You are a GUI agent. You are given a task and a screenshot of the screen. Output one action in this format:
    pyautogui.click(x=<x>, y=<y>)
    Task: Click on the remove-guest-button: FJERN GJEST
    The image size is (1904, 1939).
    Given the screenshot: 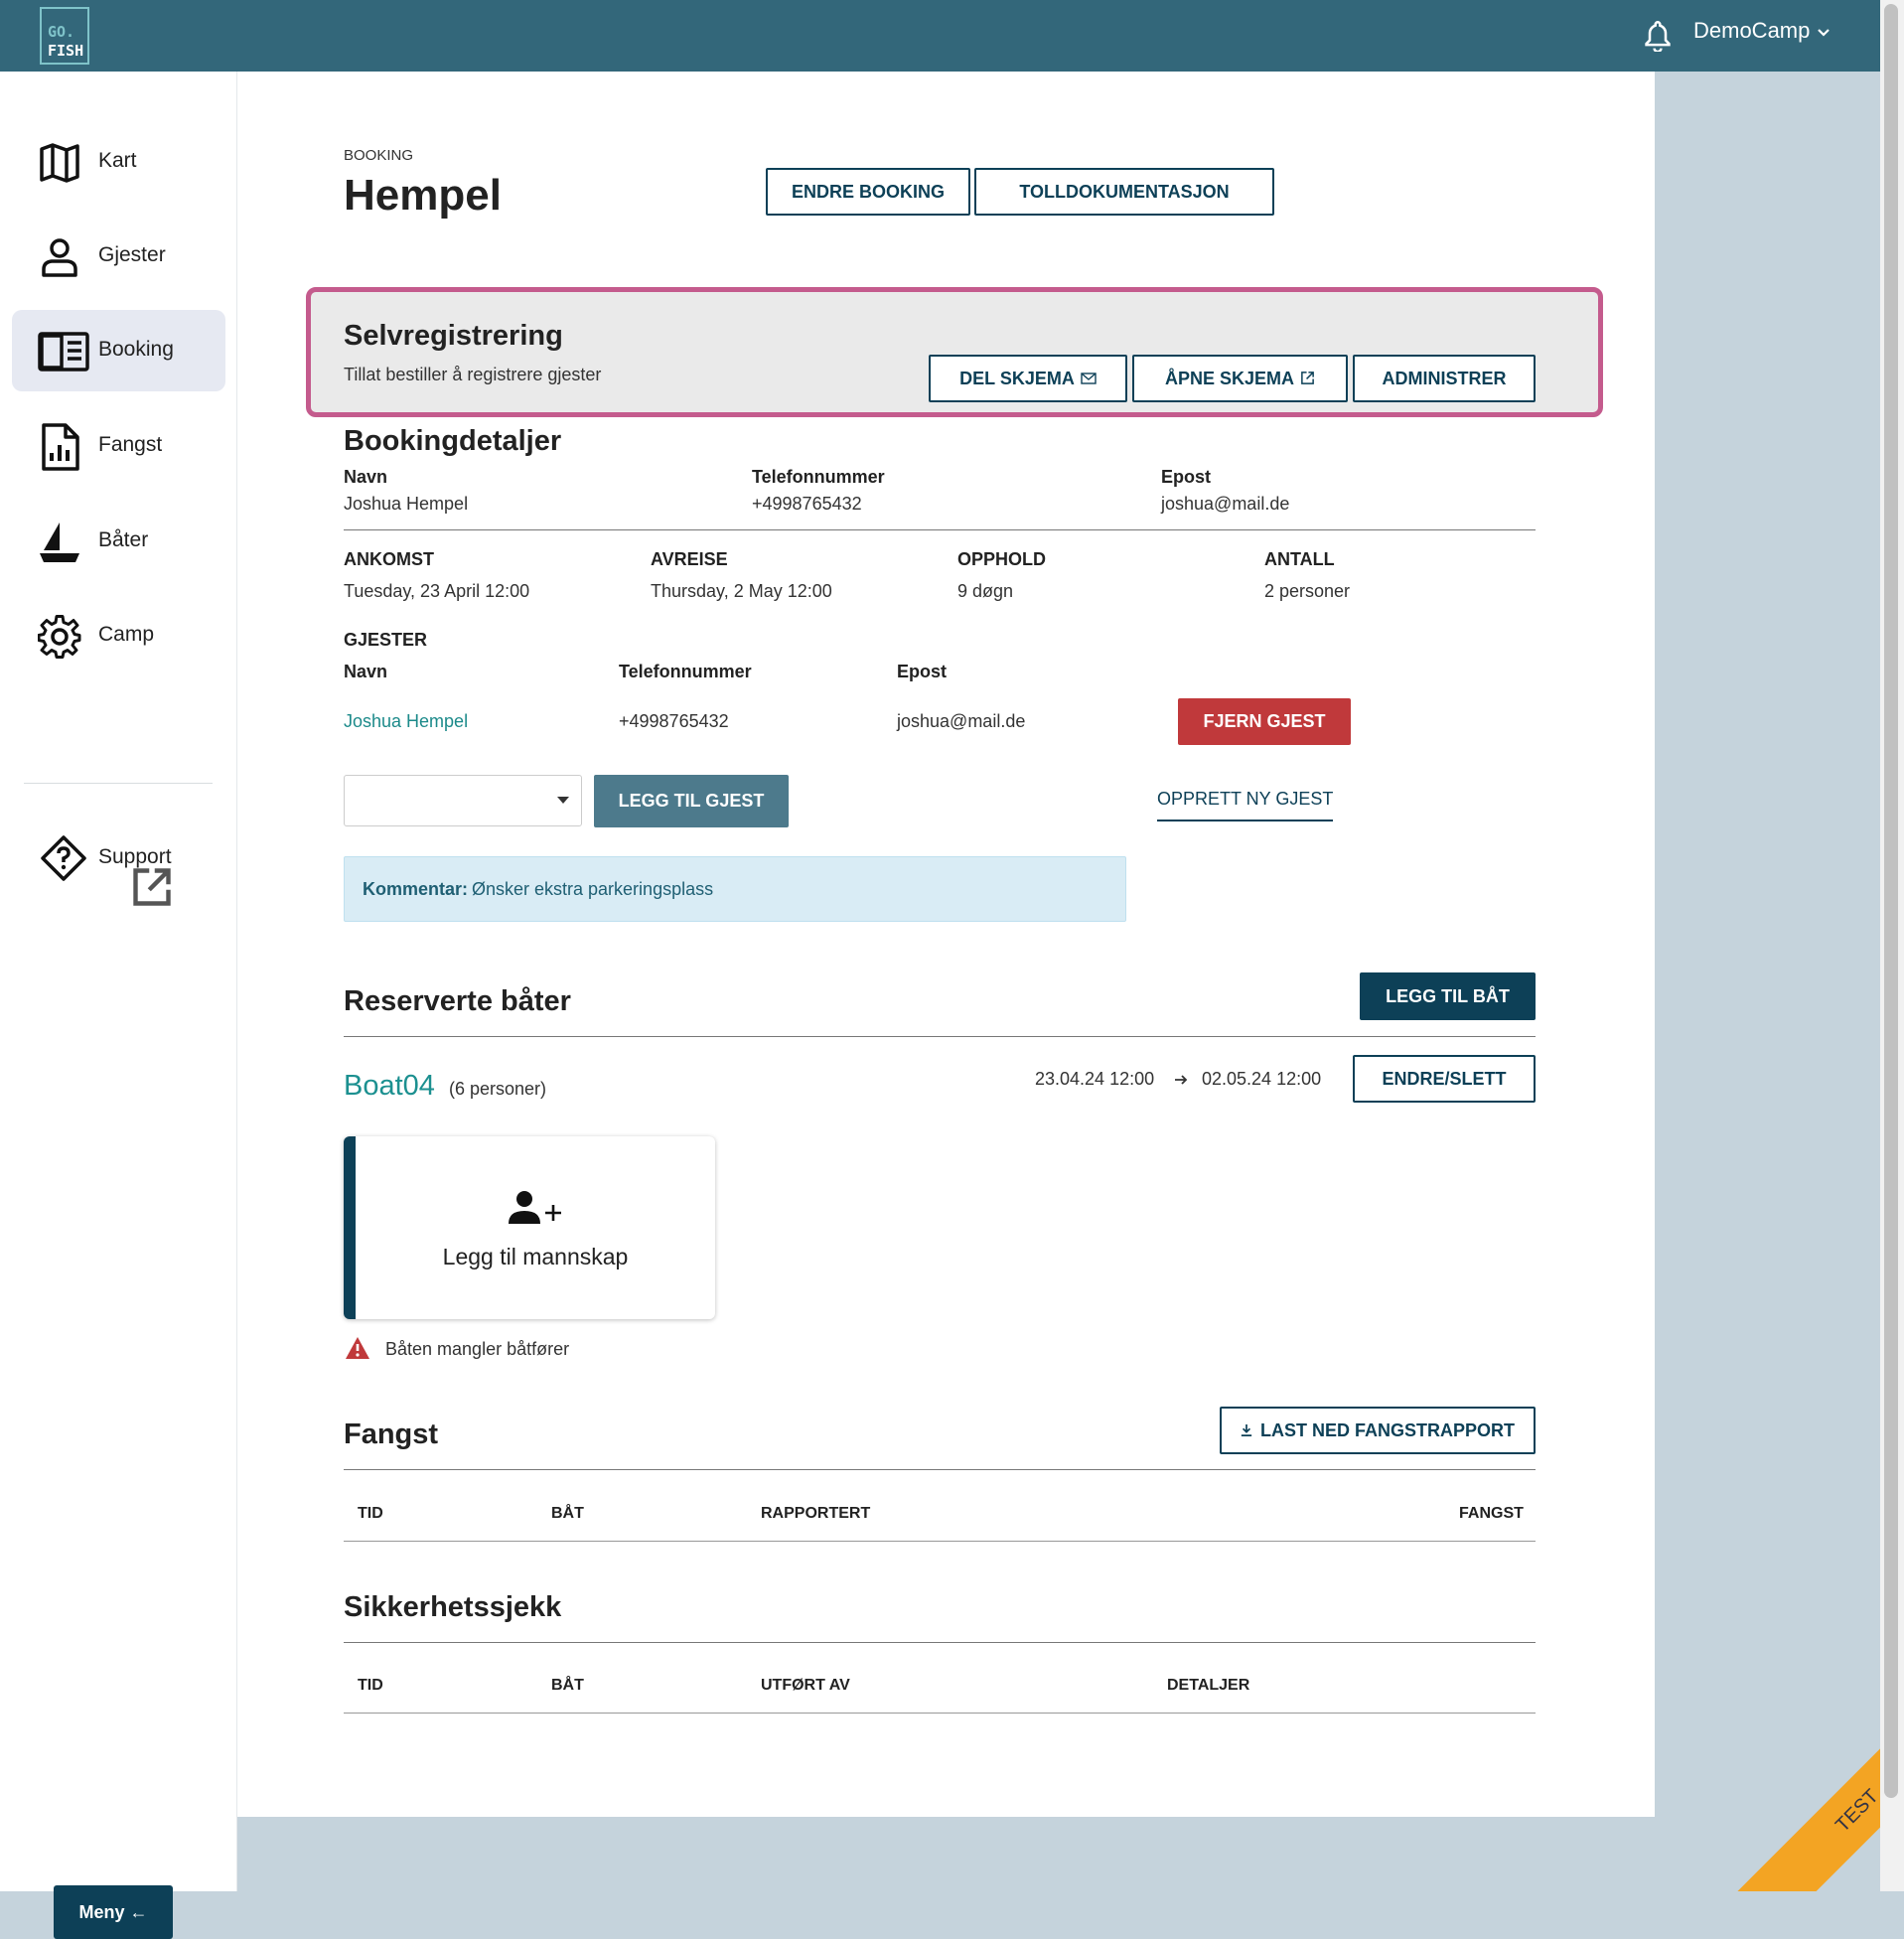 What is the action you would take?
    pyautogui.click(x=1264, y=721)
    